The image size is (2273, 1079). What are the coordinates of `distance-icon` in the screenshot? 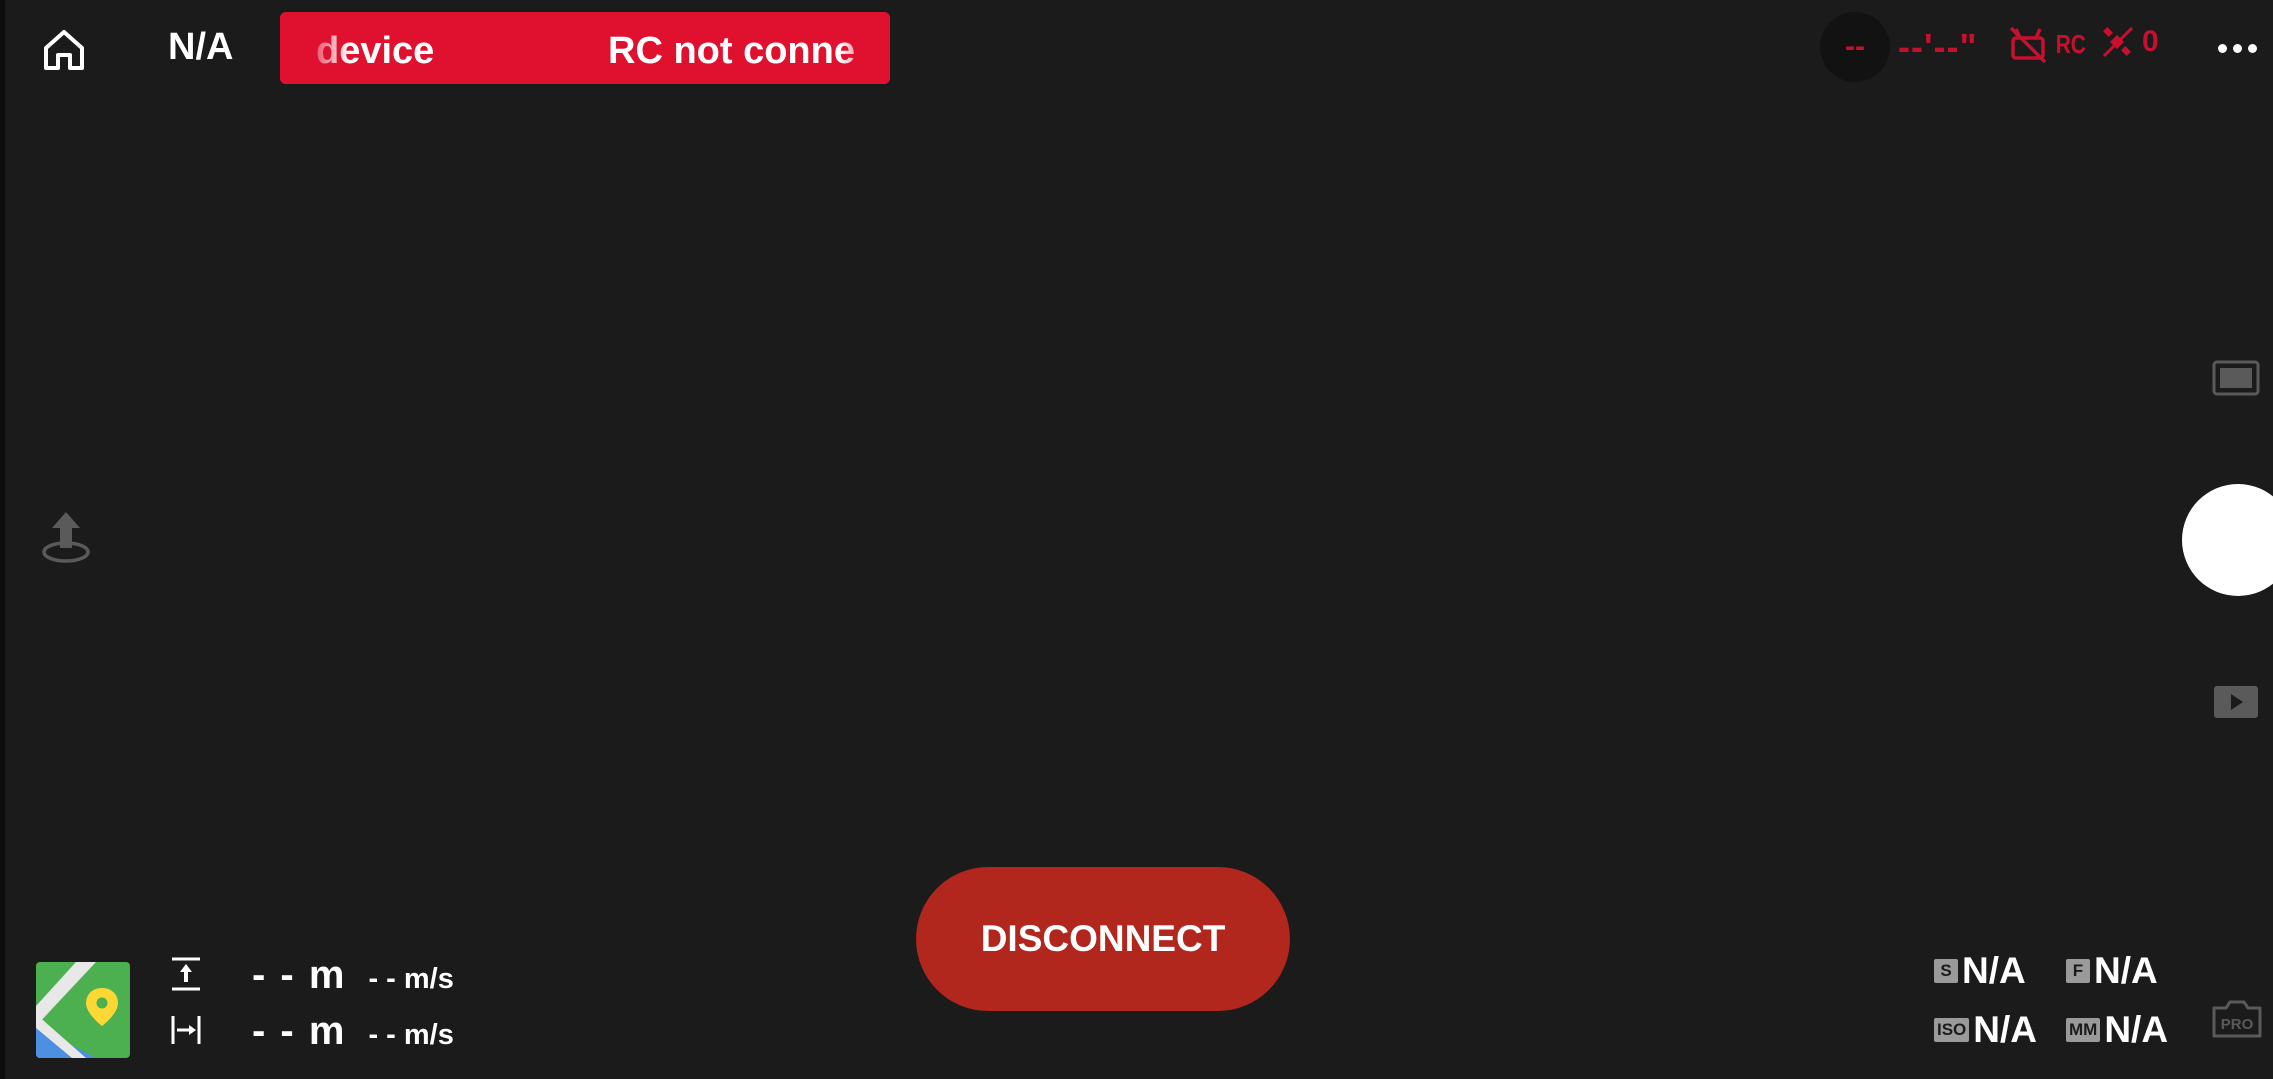 It's located at (186, 1030).